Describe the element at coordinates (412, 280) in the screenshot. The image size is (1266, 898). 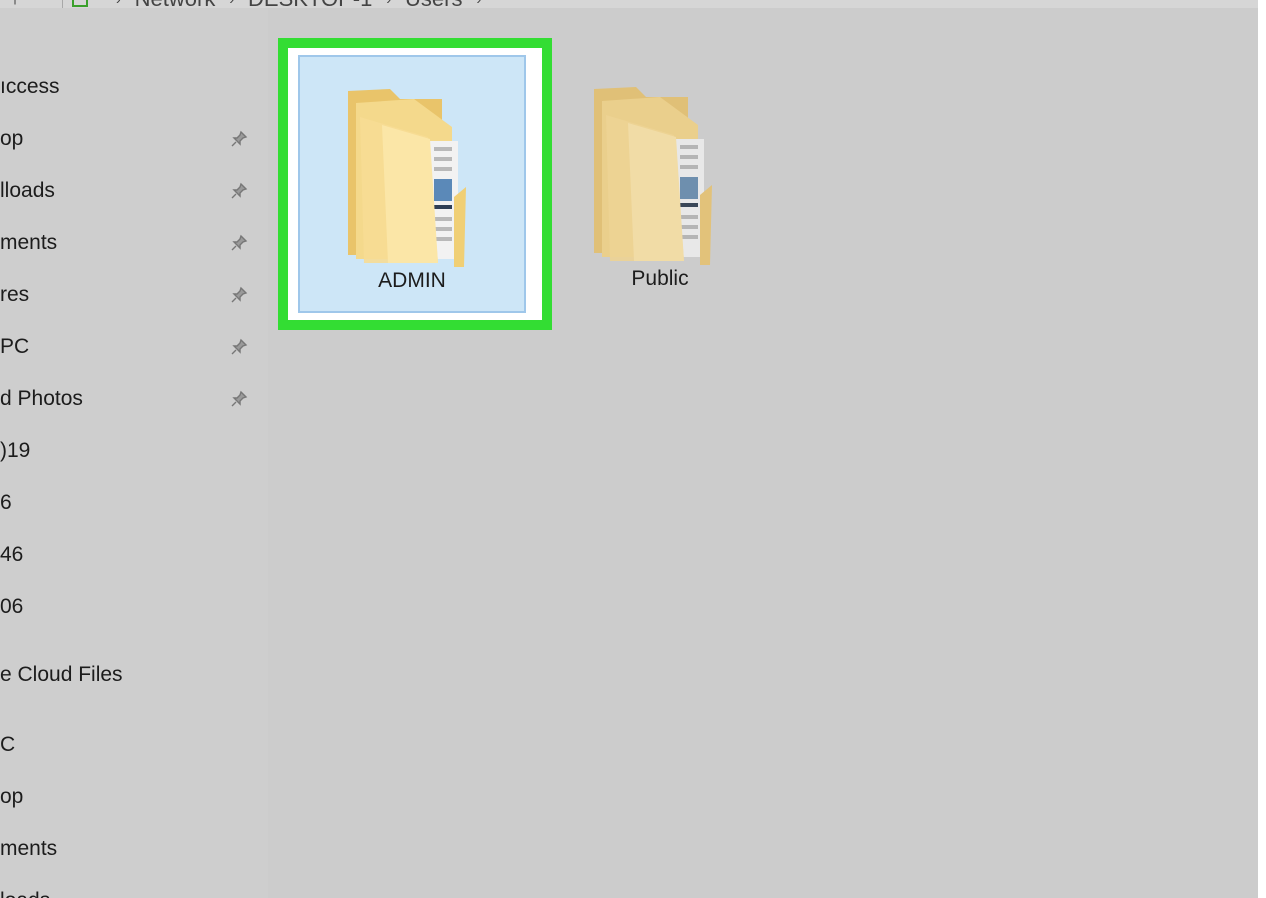
I see `folder-name: ADMIN` at that location.